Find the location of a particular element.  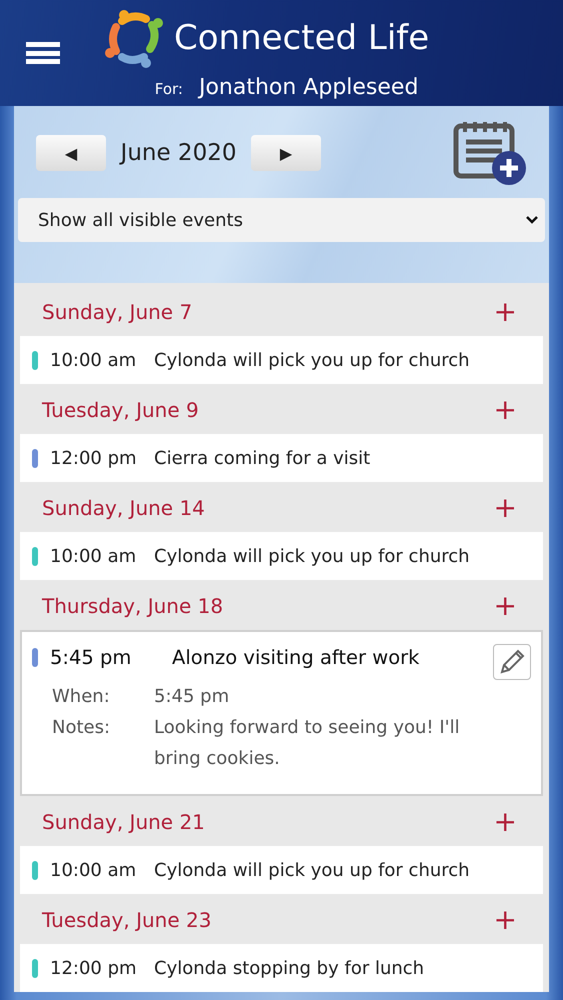

event-row: 12:00 pm Cierra coming for a visit is located at coordinates (281, 458).